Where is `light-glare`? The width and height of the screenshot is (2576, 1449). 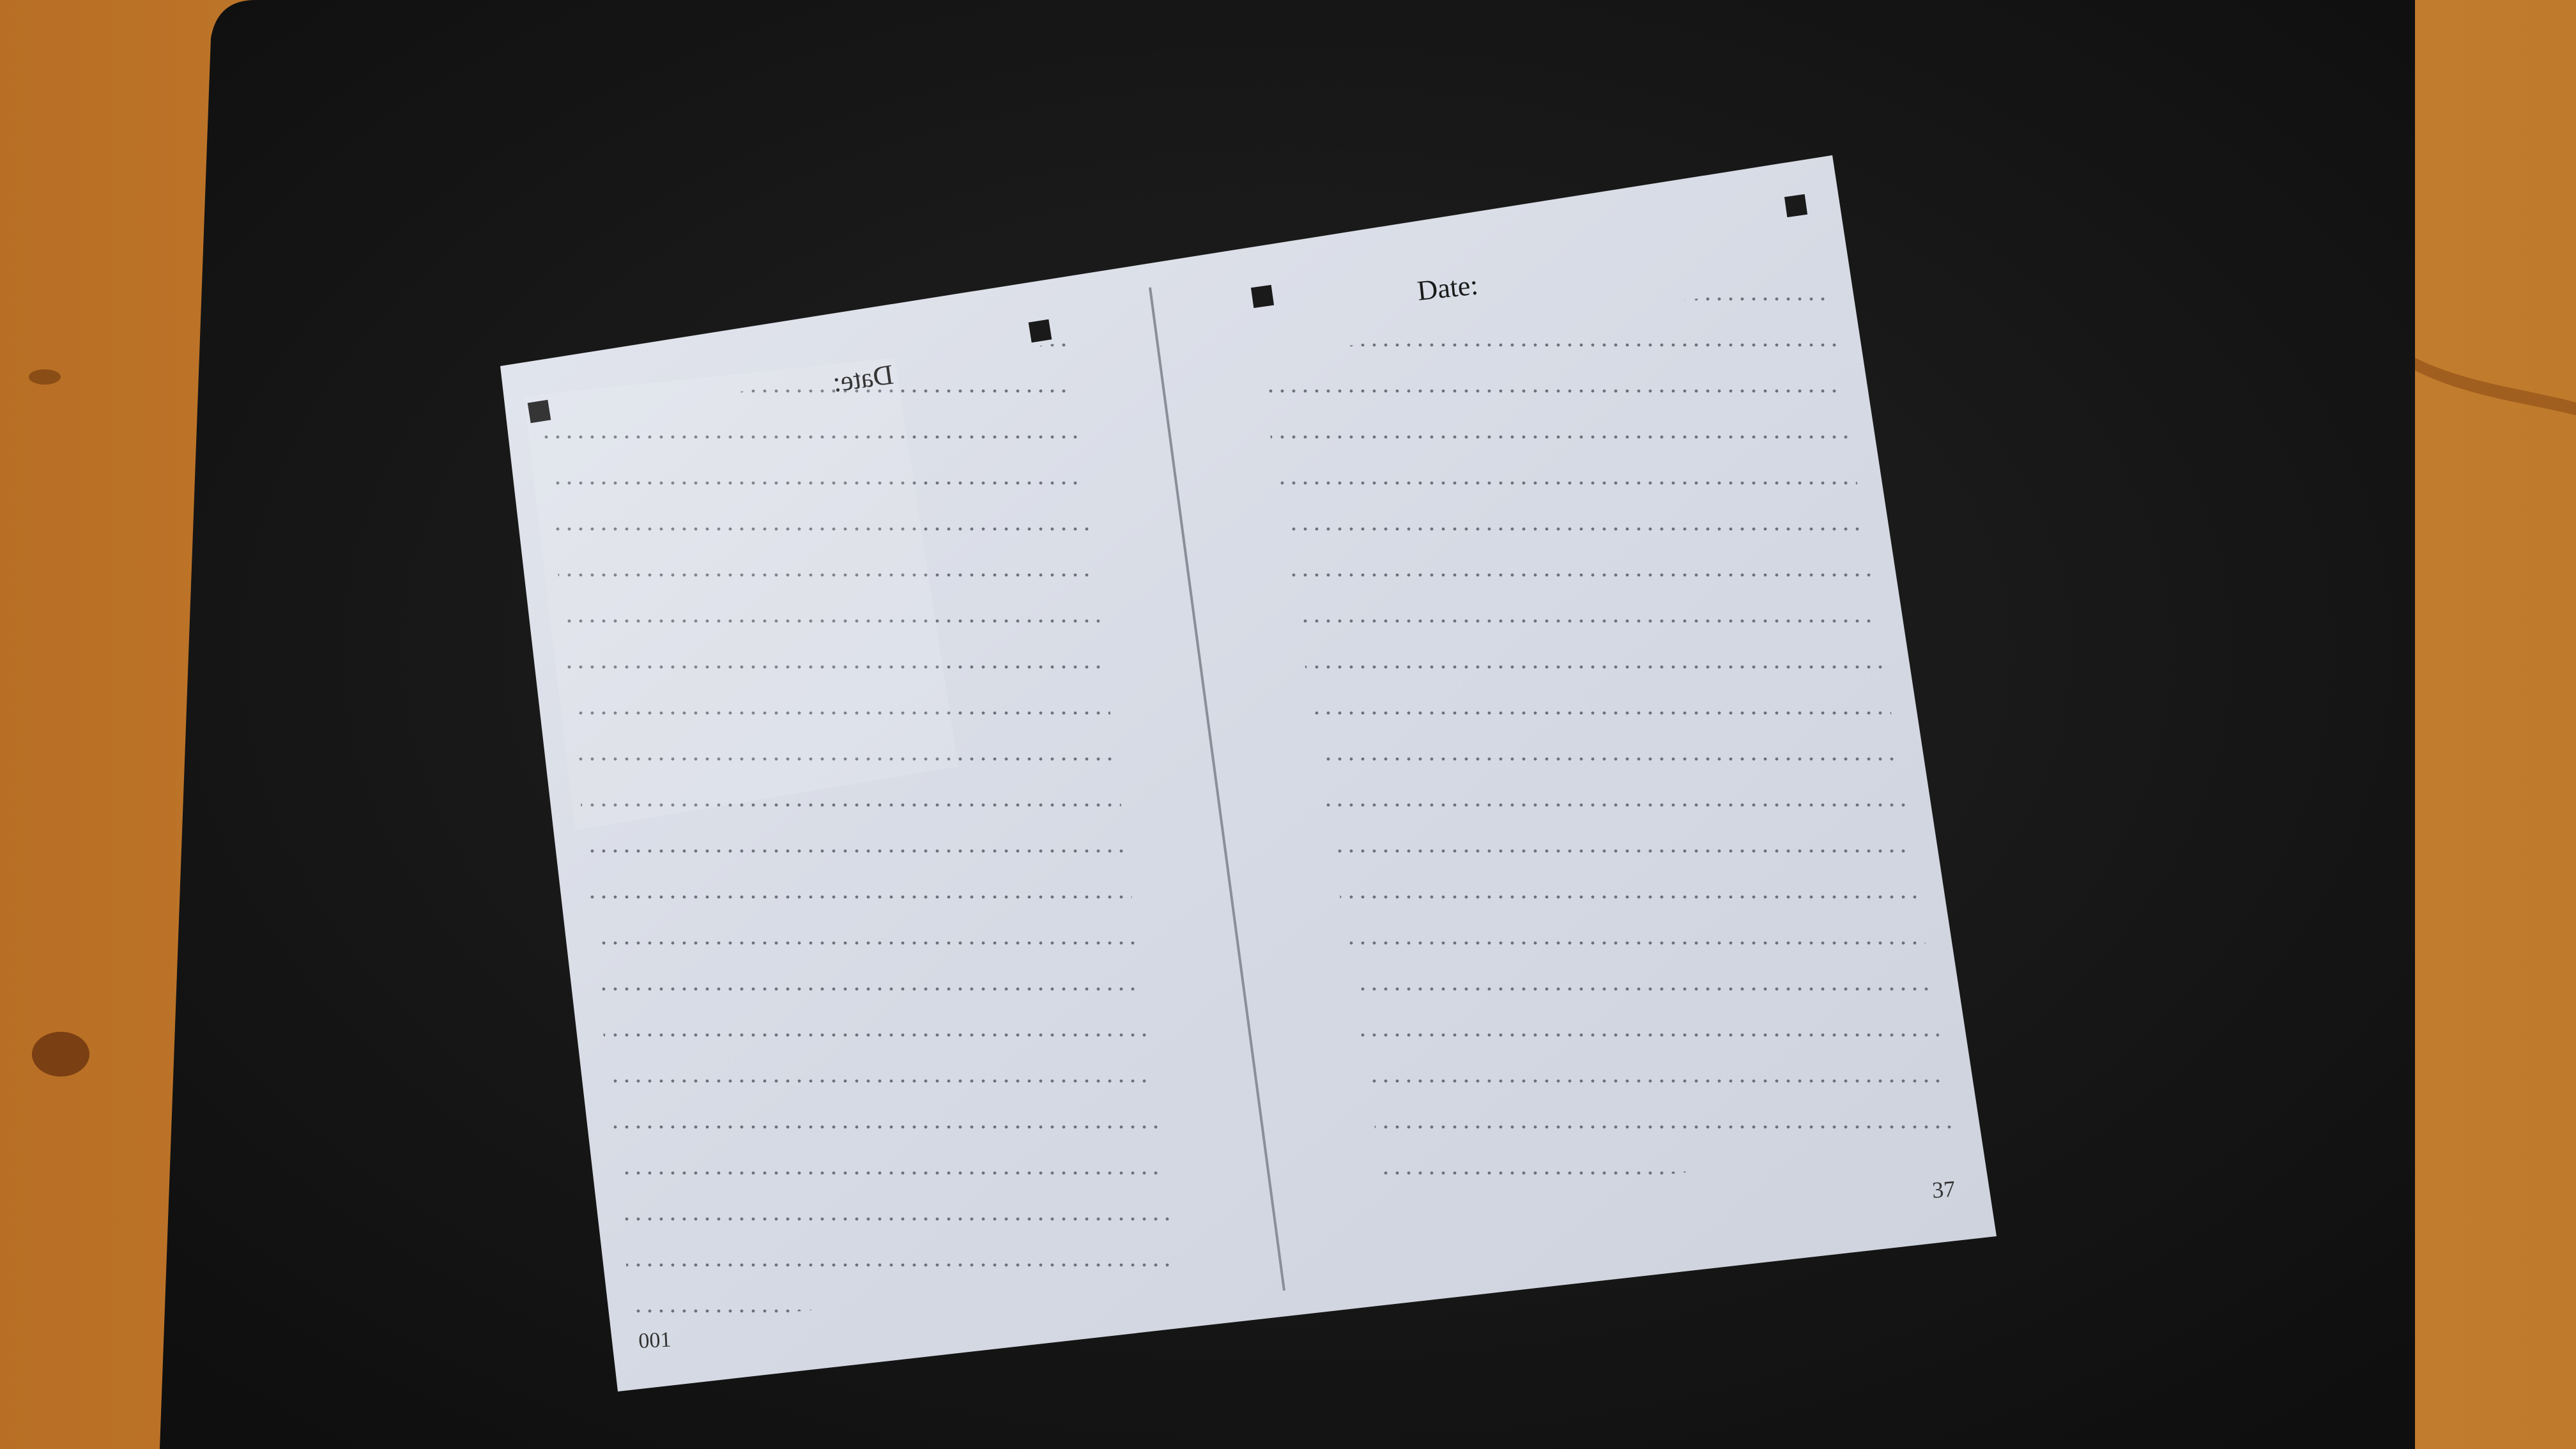 light-glare is located at coordinates (741, 594).